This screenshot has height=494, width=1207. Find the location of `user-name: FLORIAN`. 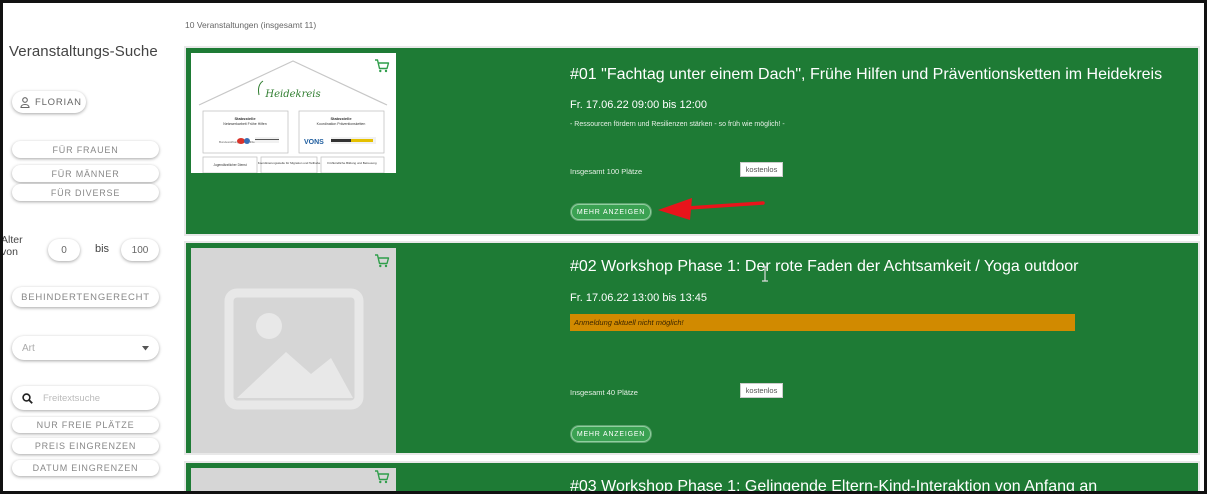

user-name: FLORIAN is located at coordinates (58, 102).